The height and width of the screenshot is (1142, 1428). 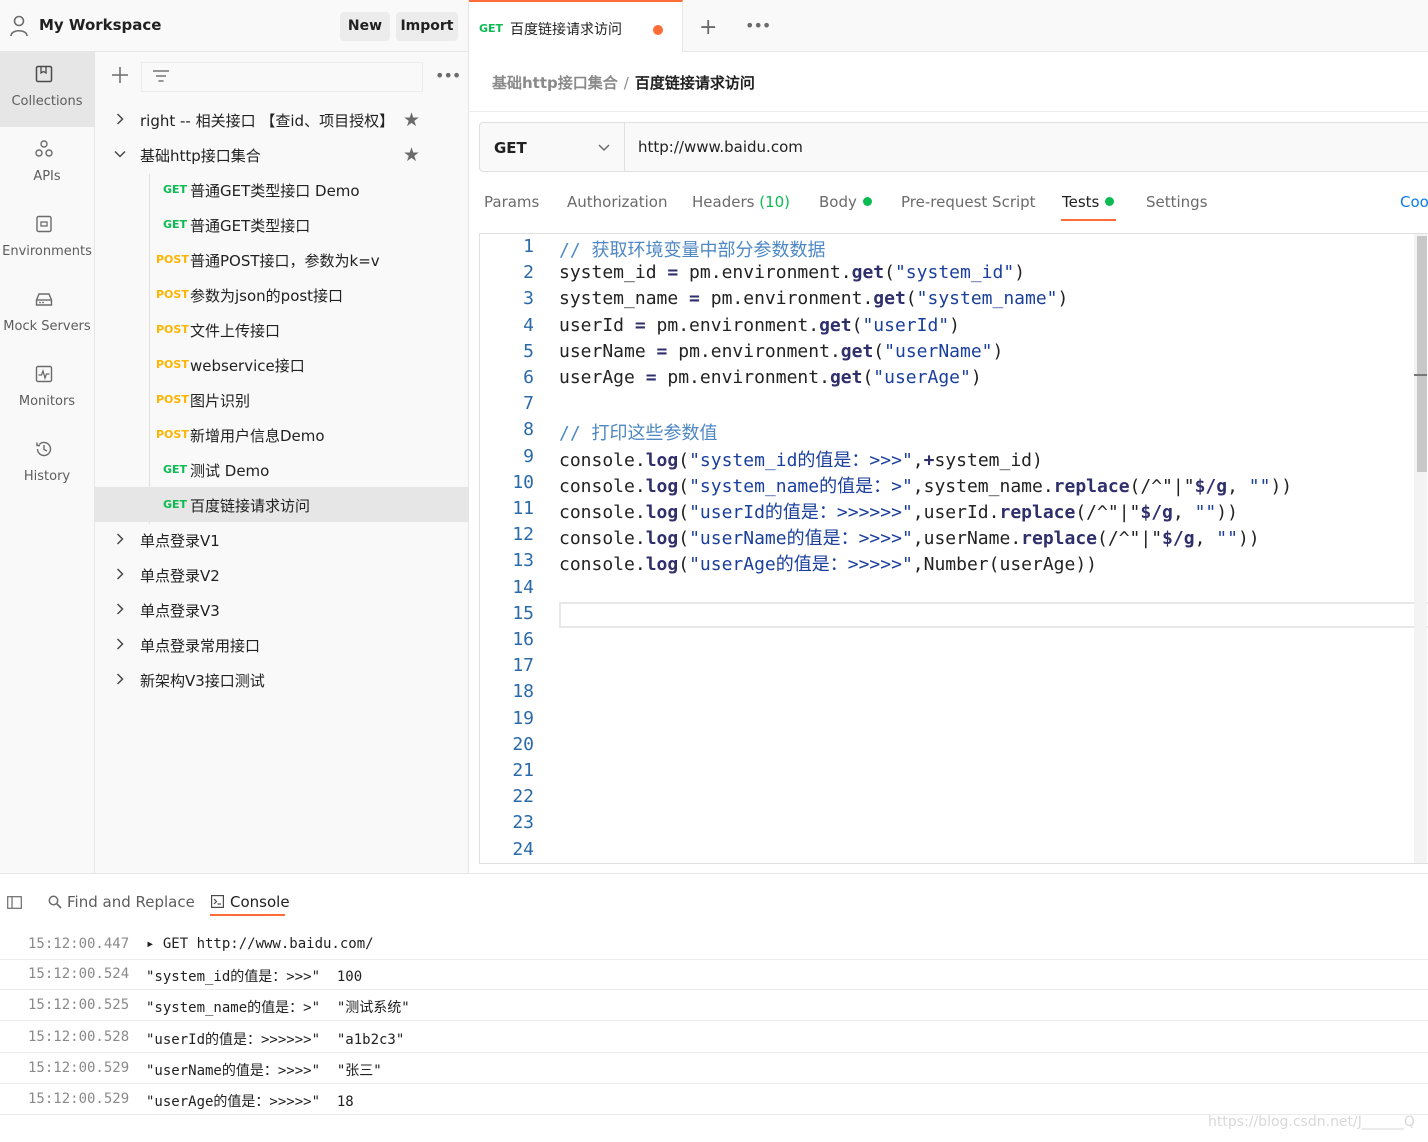 What do you see at coordinates (1281, 486) in the screenshot?
I see `code-token: ))` at bounding box center [1281, 486].